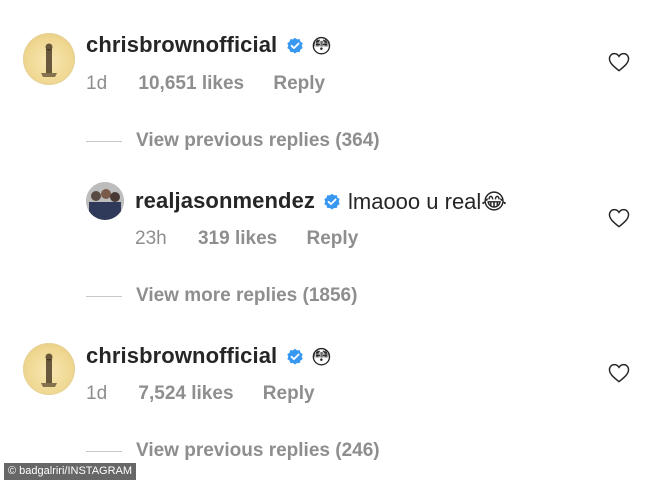 The height and width of the screenshot is (481, 663). I want to click on comment-username: realjasonmendez, so click(225, 201).